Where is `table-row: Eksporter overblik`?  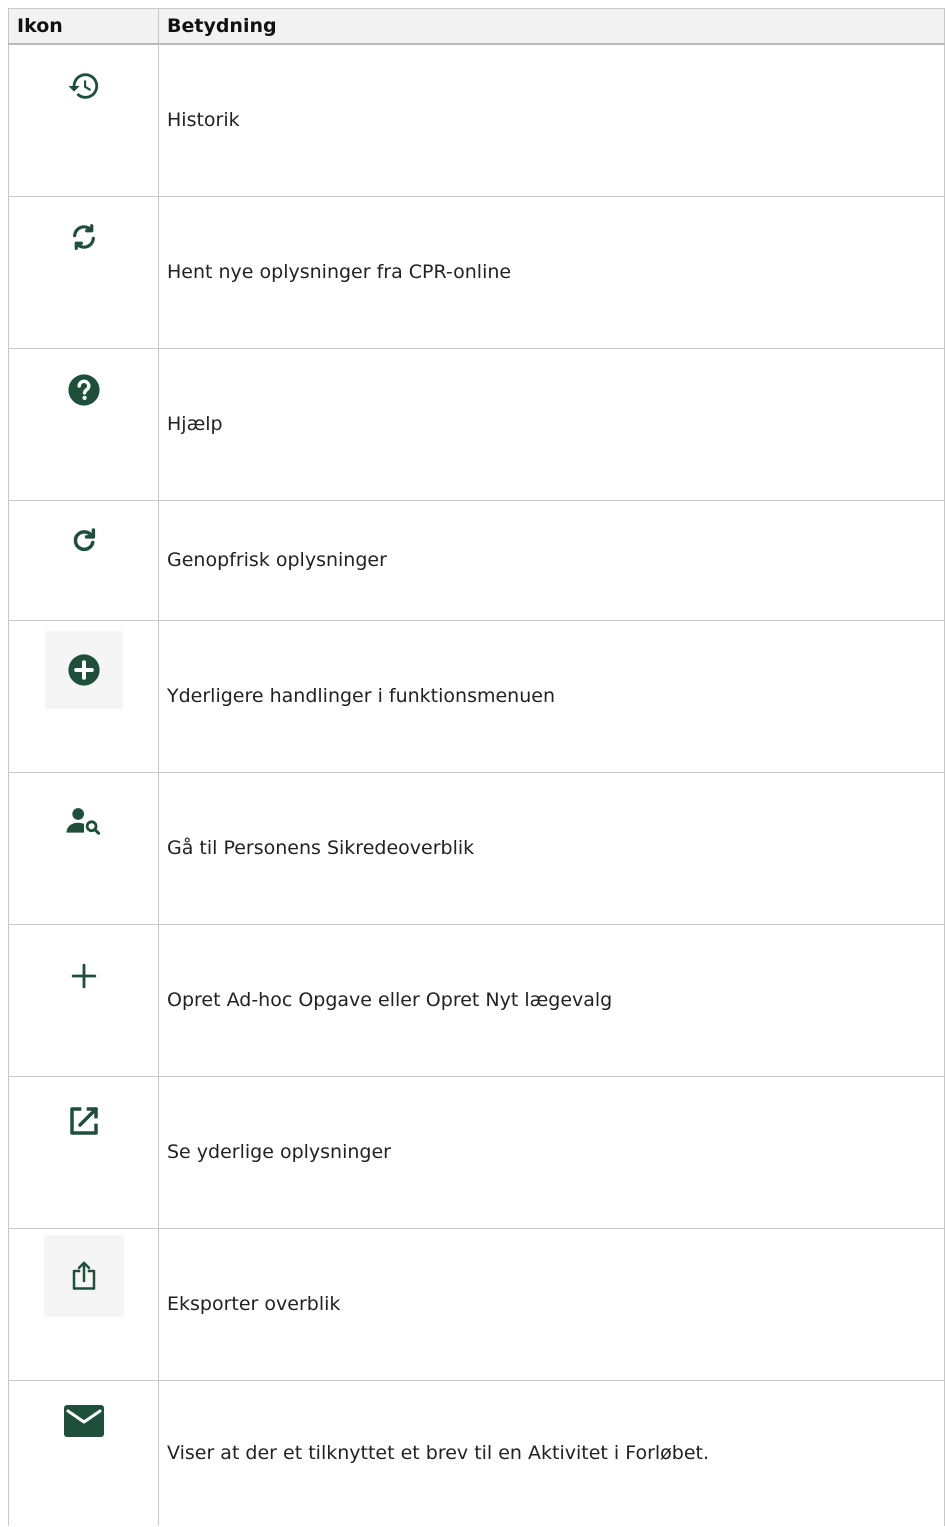
table-row: Eksporter overblik is located at coordinates (476, 1304).